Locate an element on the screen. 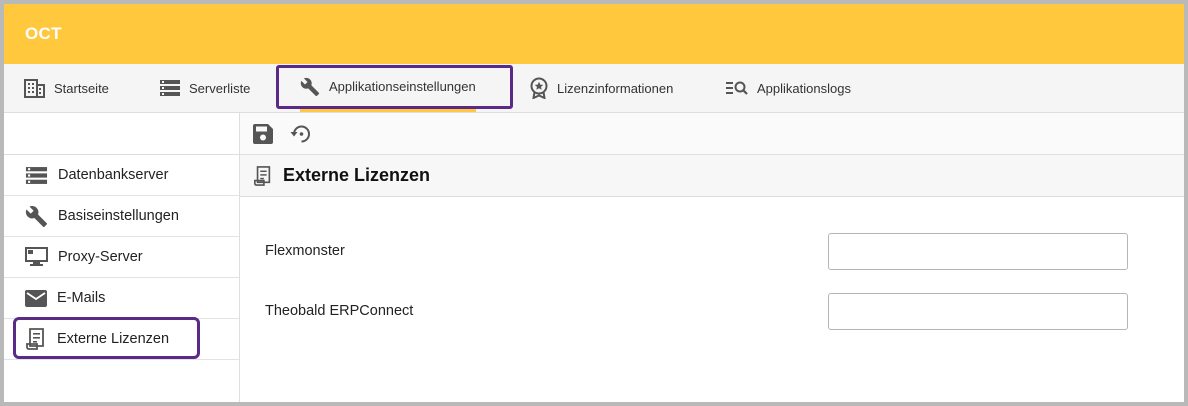  sidebar-item-label: Datenbankserver is located at coordinates (113, 175).